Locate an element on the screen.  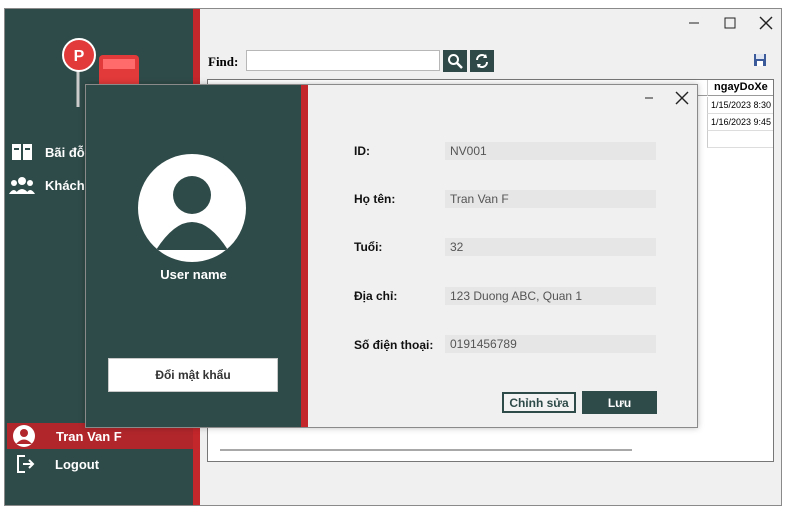
users-icon is located at coordinates (22, 185).